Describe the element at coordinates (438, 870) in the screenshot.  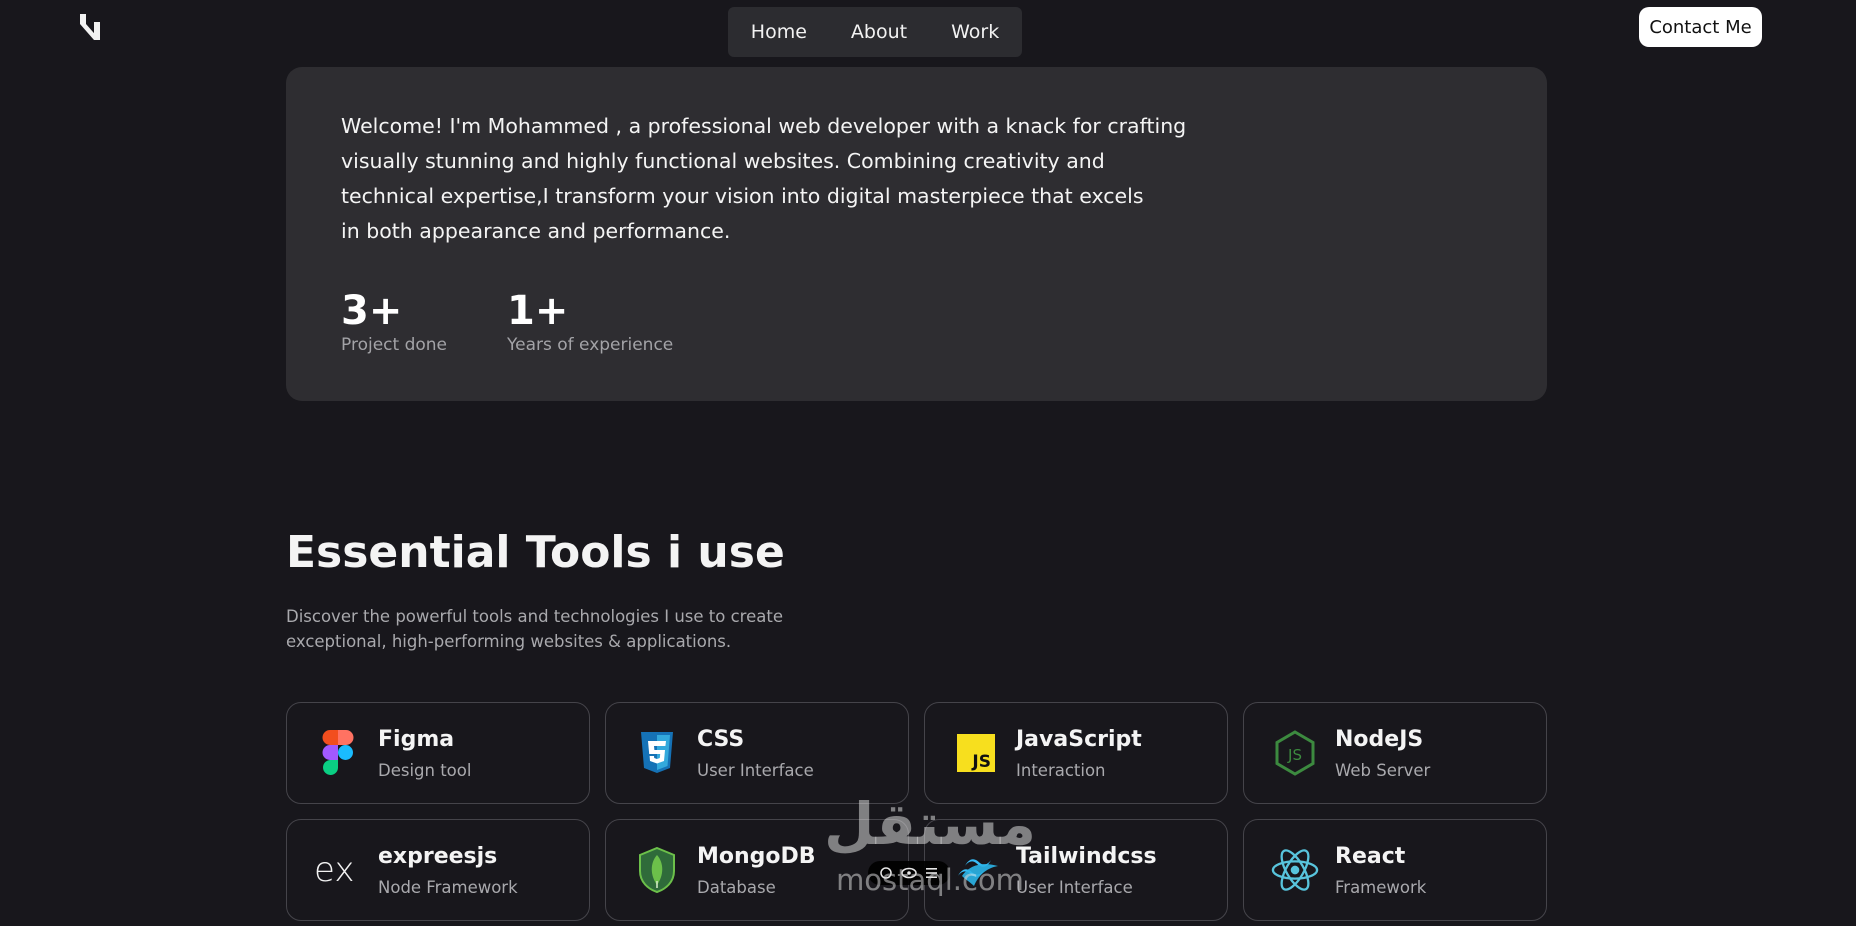
I see `tool-card-expressjs: ex expreesjs Node Framework` at that location.